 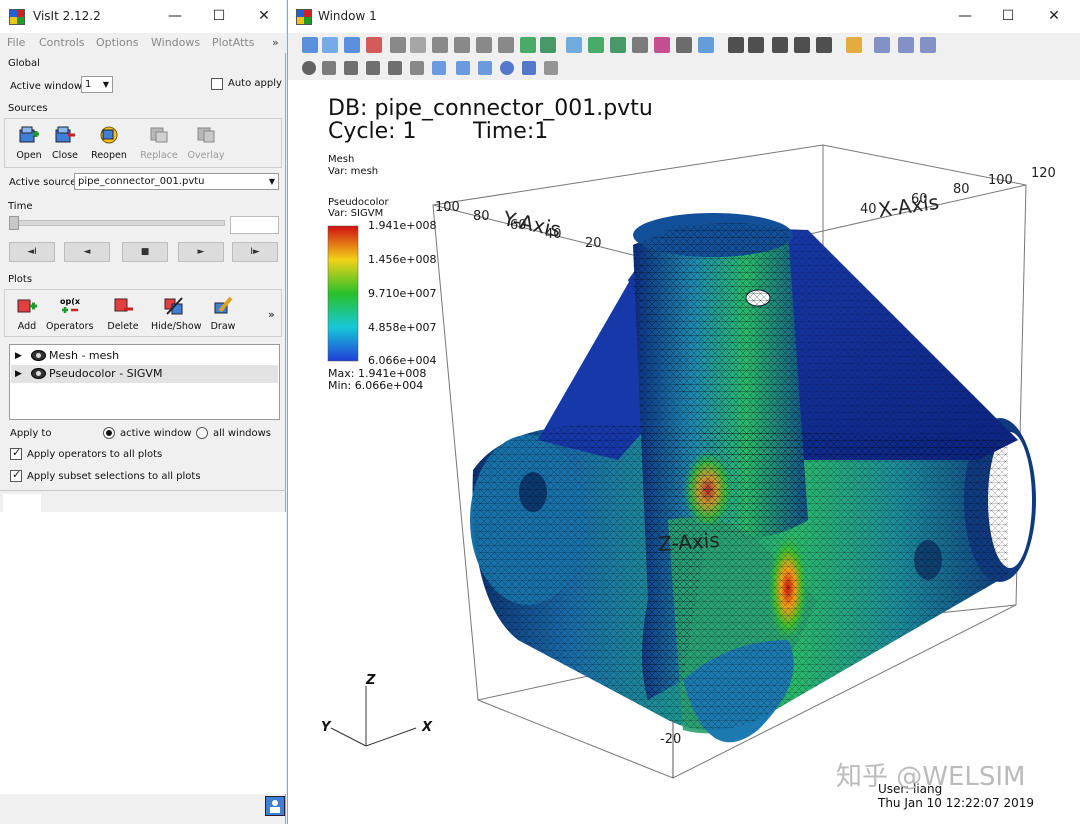 What do you see at coordinates (398, 45) in the screenshot?
I see `layout-1x1-icon` at bounding box center [398, 45].